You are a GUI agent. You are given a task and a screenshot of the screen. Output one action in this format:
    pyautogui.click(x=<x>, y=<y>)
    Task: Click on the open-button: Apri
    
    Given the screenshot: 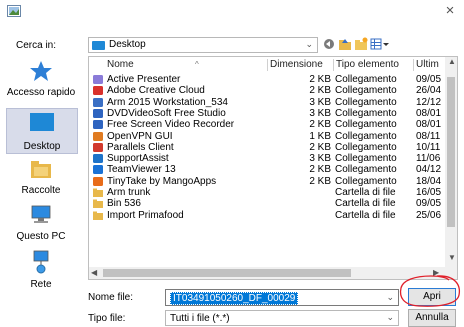 What is the action you would take?
    pyautogui.click(x=432, y=297)
    